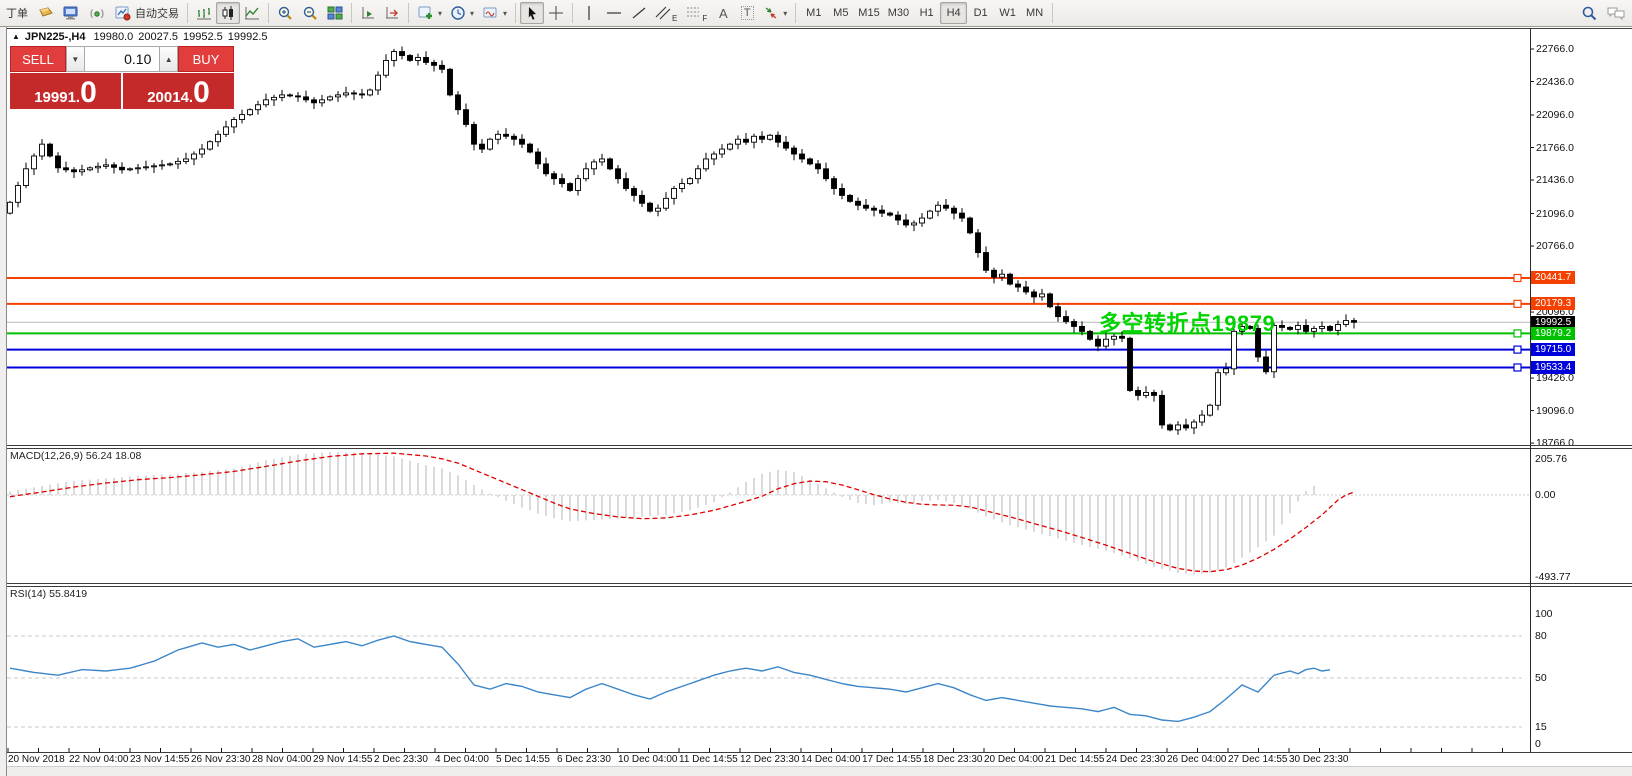 Image resolution: width=1632 pixels, height=776 pixels. I want to click on window-left-border, so click(3, 401).